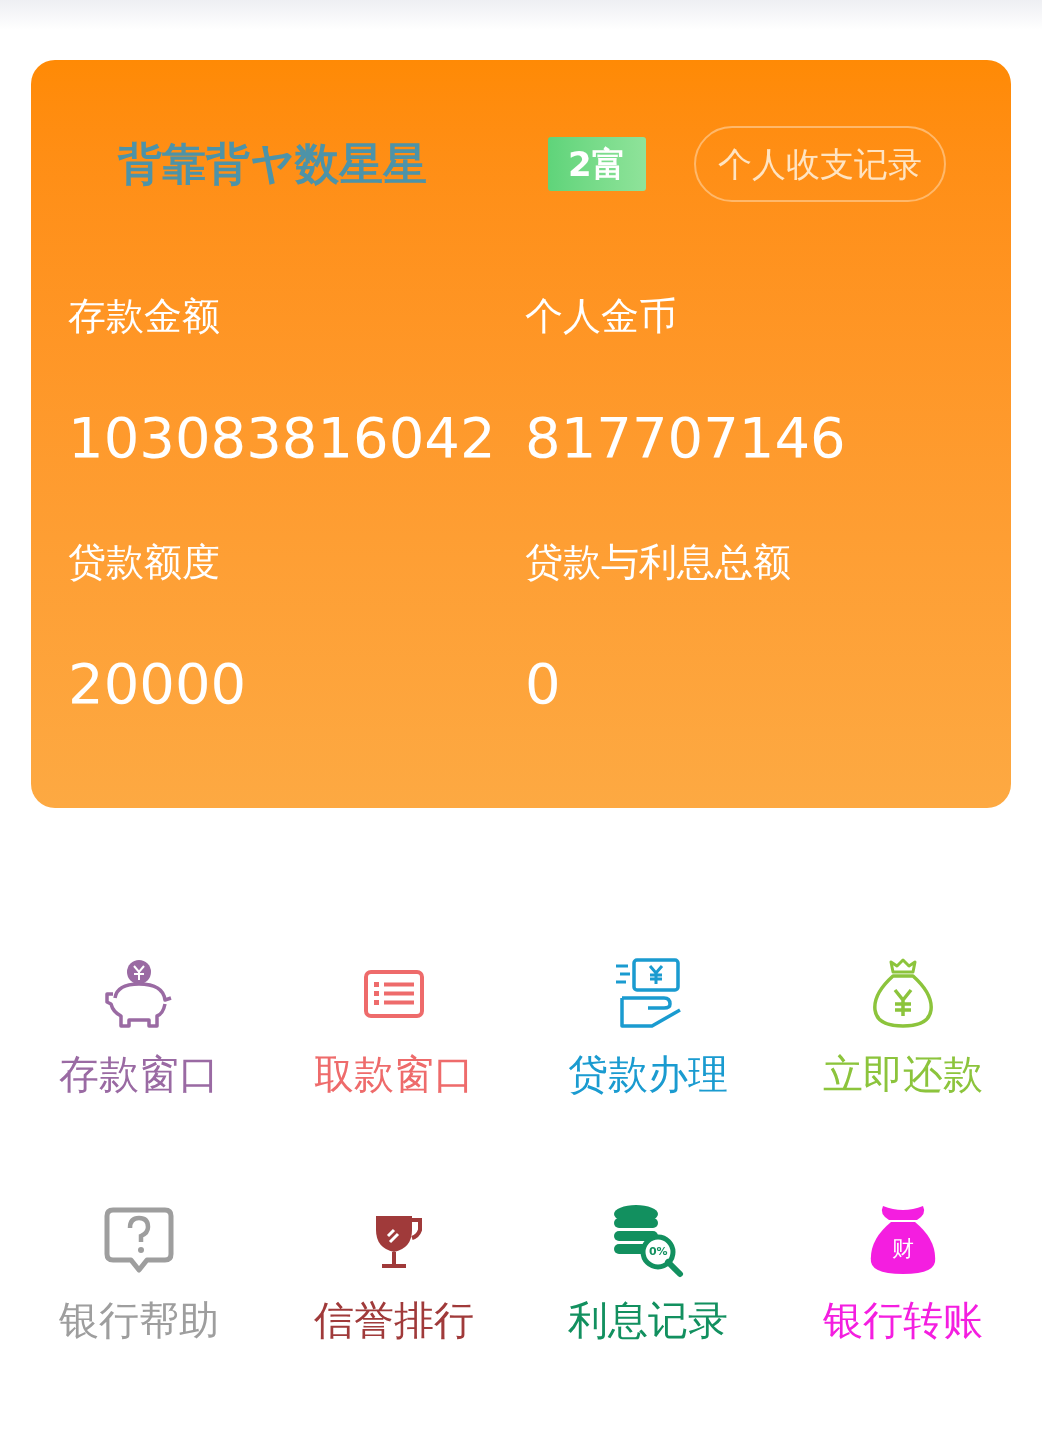  I want to click on menu-item: 取款窗口, so click(393, 1027).